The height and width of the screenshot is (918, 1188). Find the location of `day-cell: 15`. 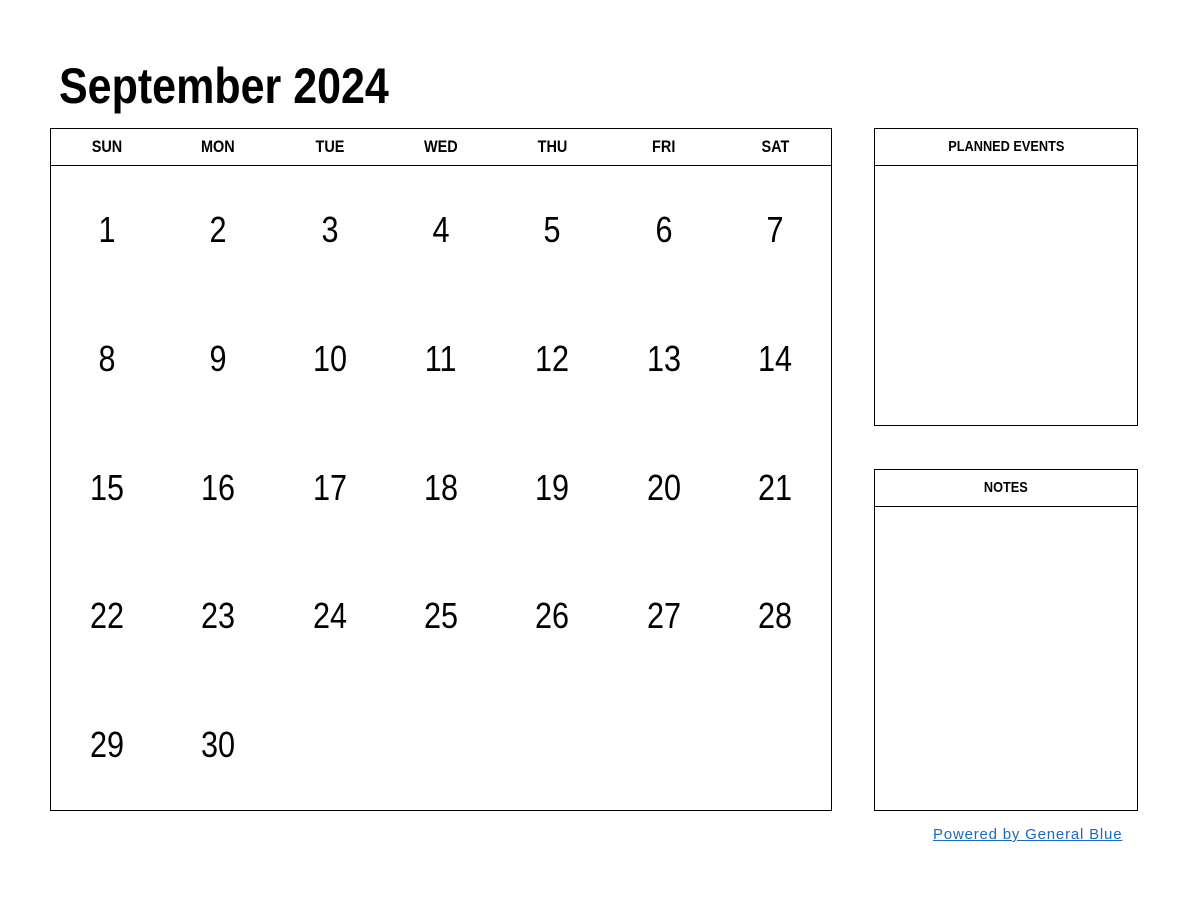

day-cell: 15 is located at coordinates (106, 488).